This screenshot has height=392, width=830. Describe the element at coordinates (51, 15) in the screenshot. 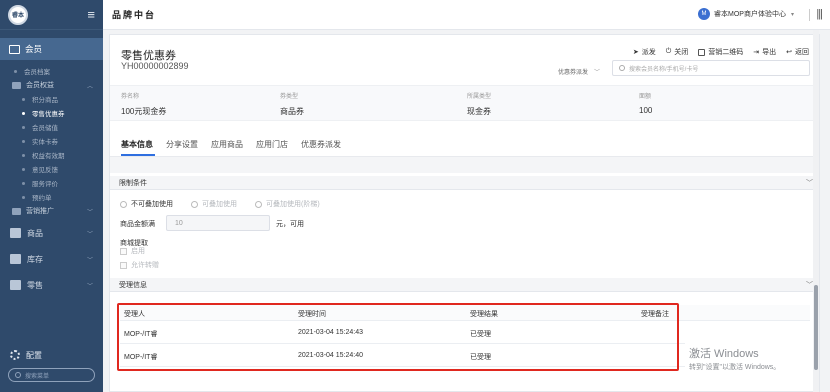

I see `brand-bar: 睿本 ≡` at that location.